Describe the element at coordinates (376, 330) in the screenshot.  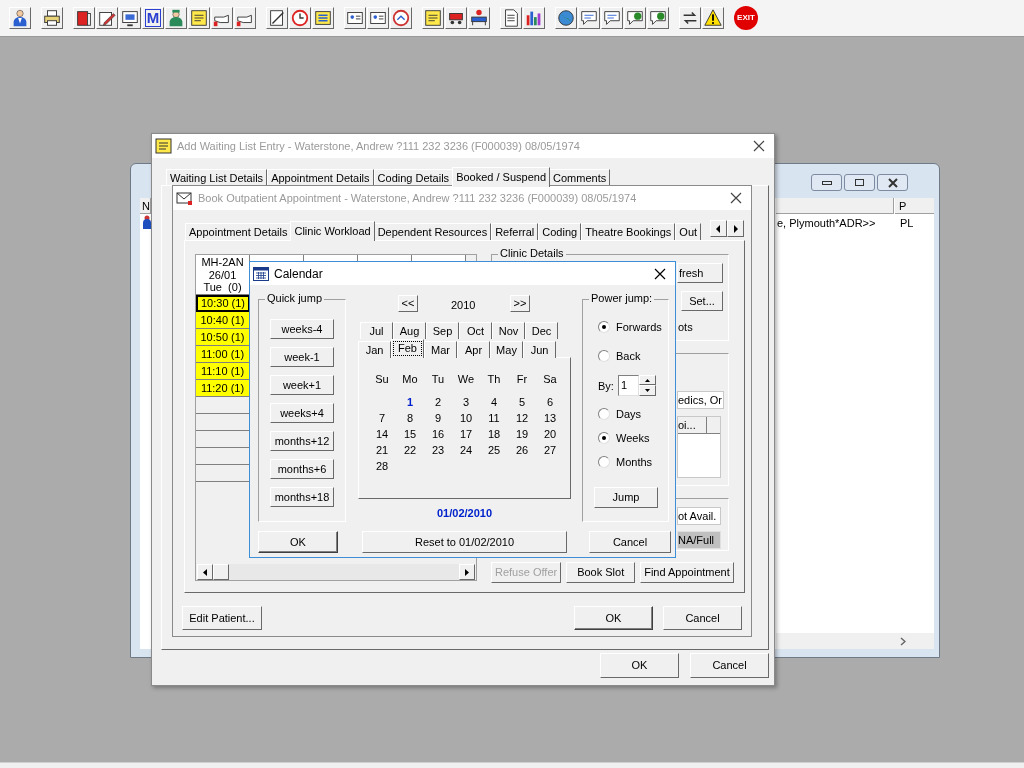
I see `month-tab: Jul` at that location.